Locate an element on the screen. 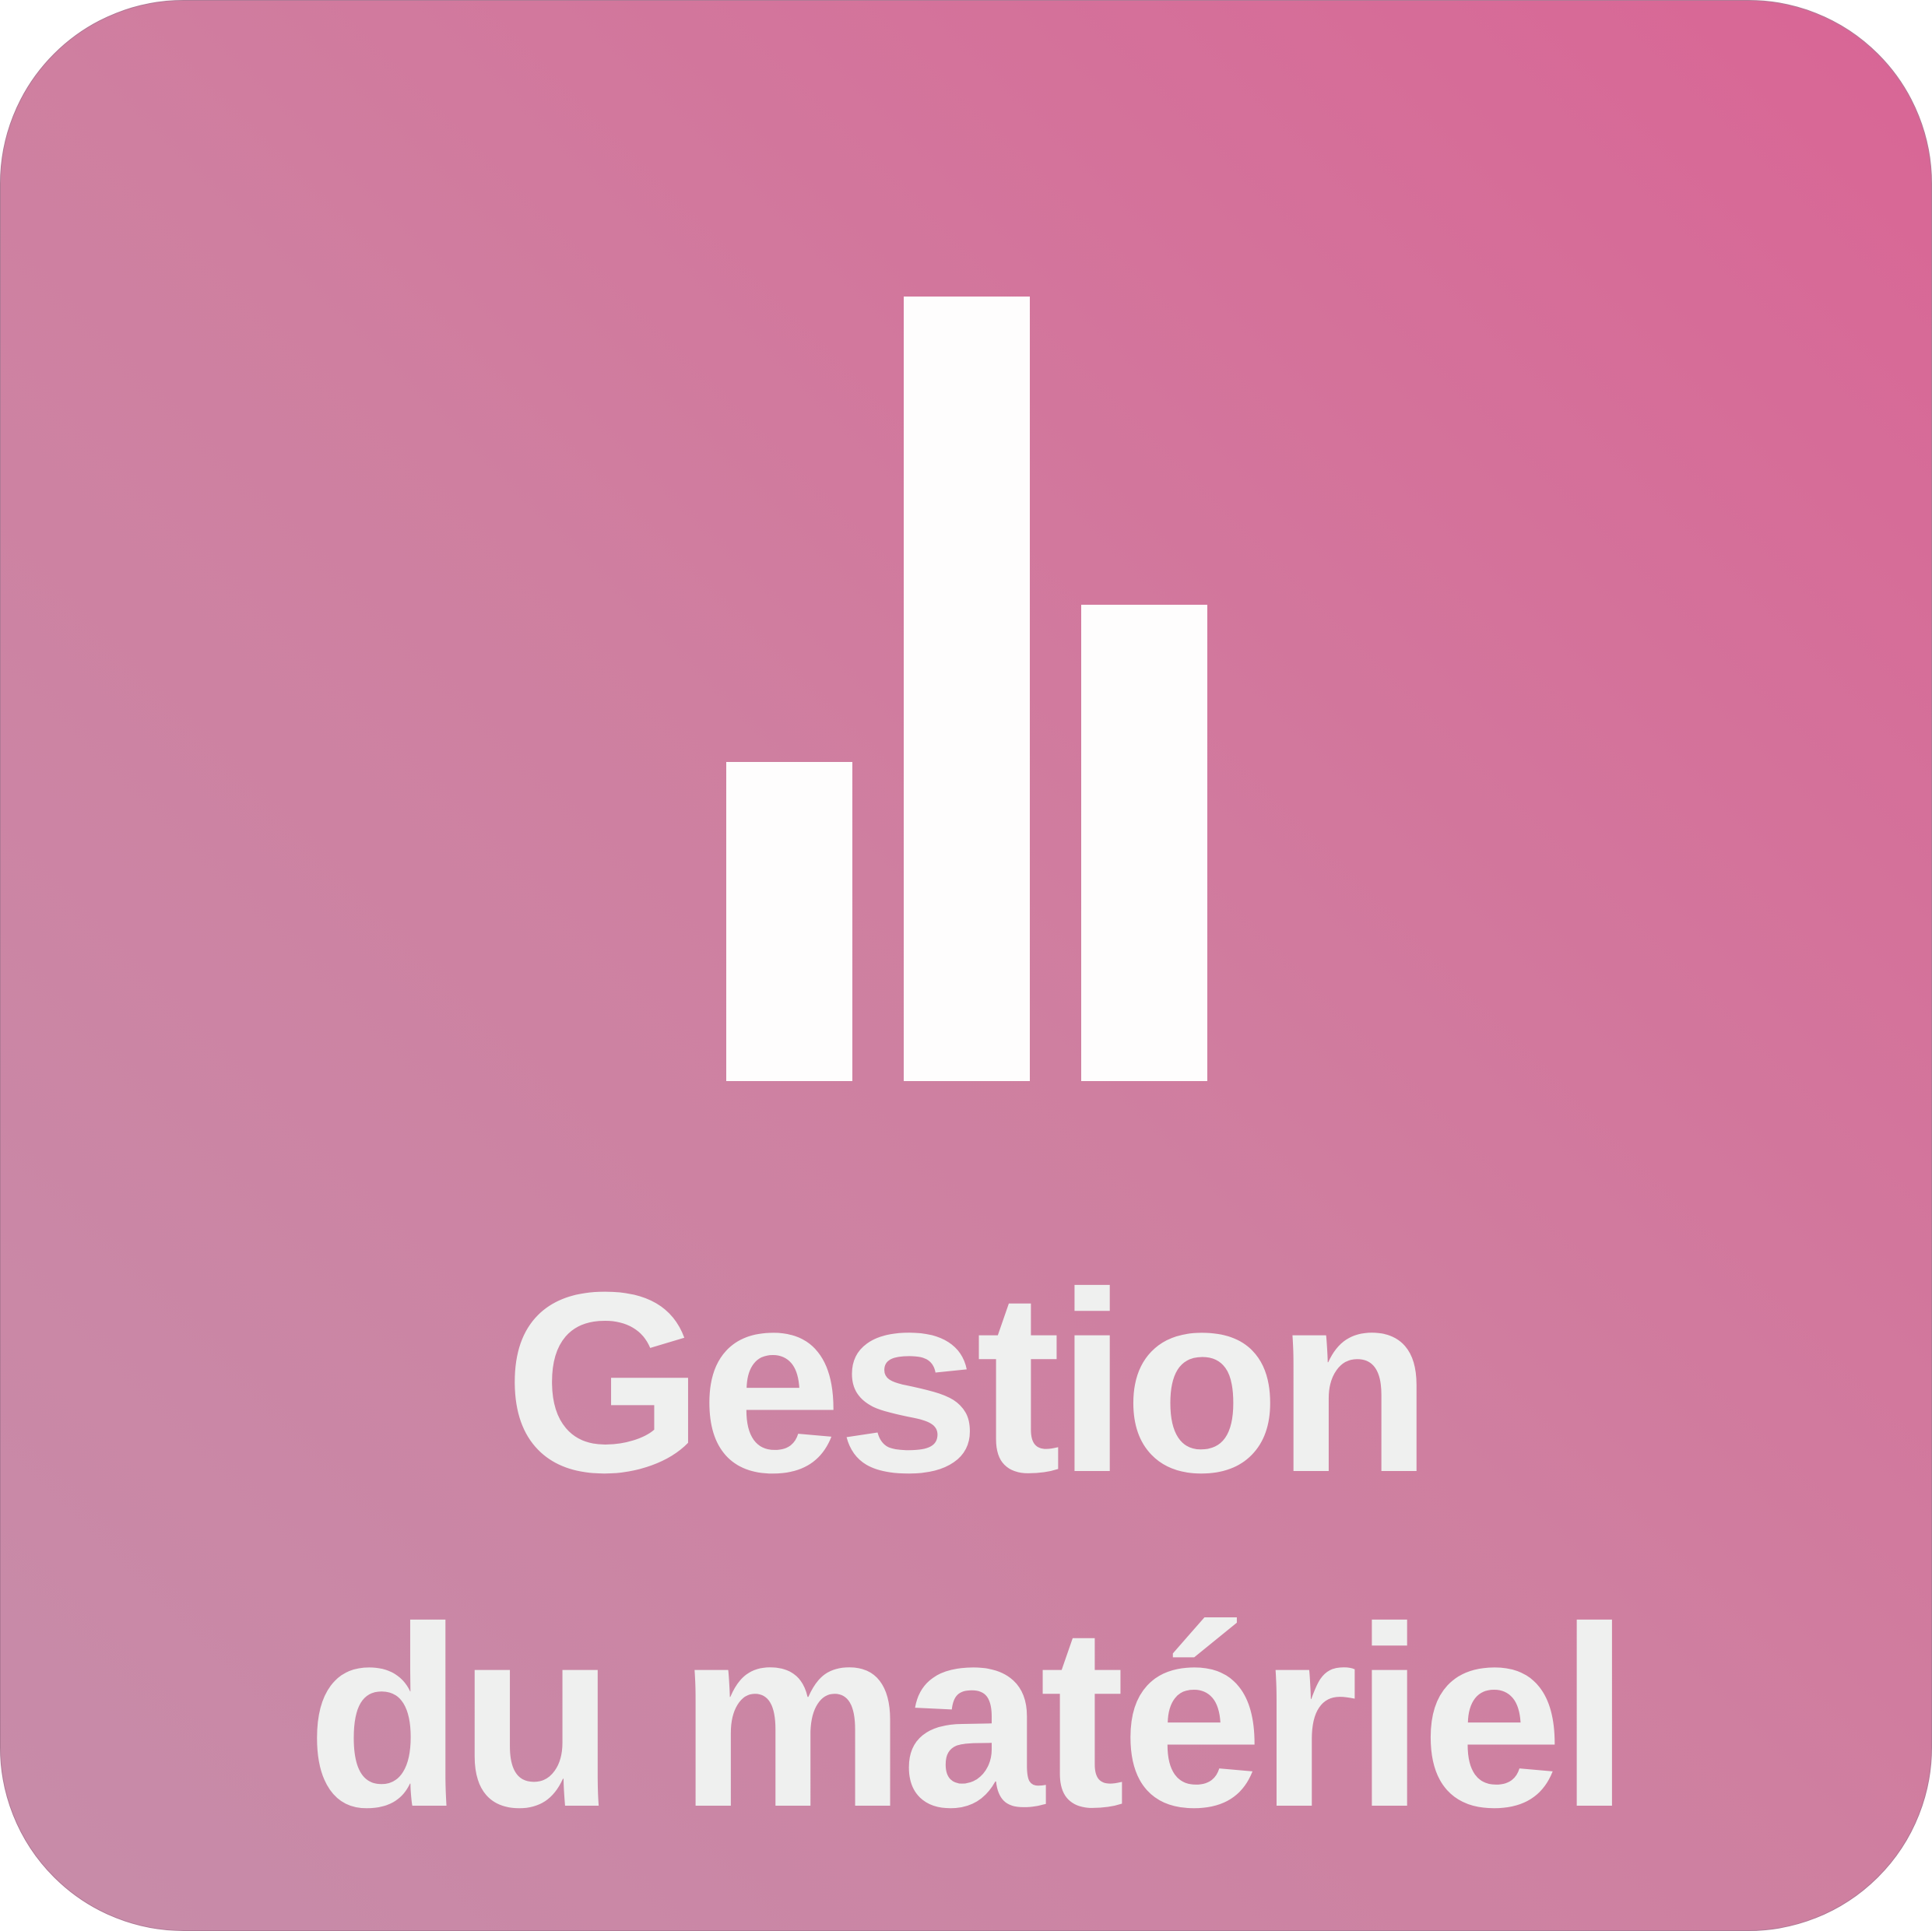  bar-chart-icon-bar-medium is located at coordinates (1144, 843).